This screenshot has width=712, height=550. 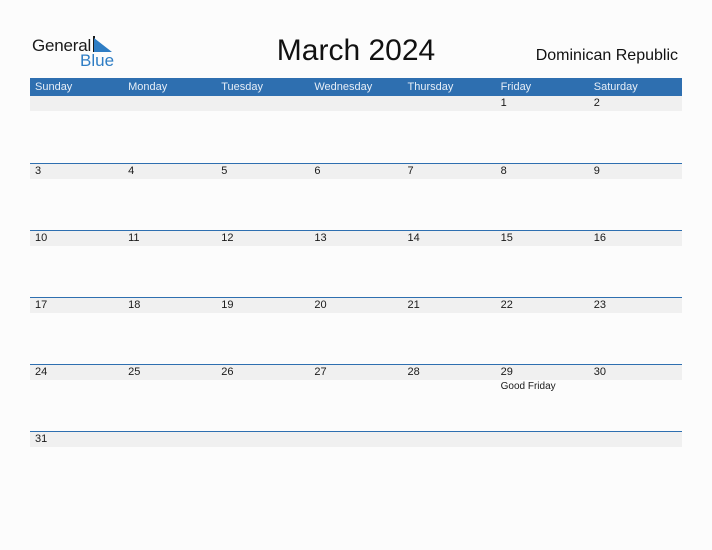 I want to click on day-number: 26, so click(x=263, y=372).